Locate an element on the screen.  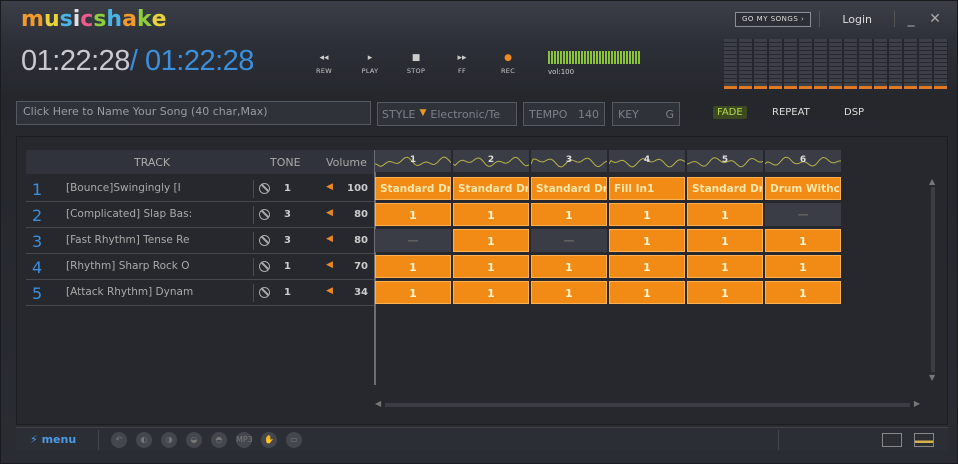
go-my-songs-button: GO MY SONGS › is located at coordinates (773, 19).